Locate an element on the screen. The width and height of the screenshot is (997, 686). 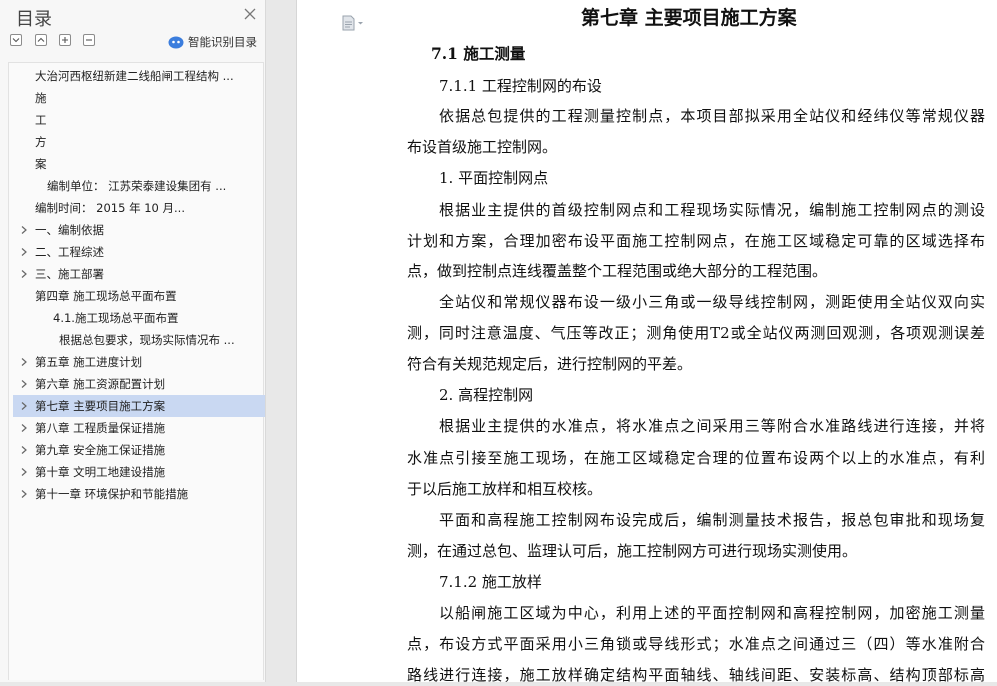
toc-item: 案 is located at coordinates (139, 164).